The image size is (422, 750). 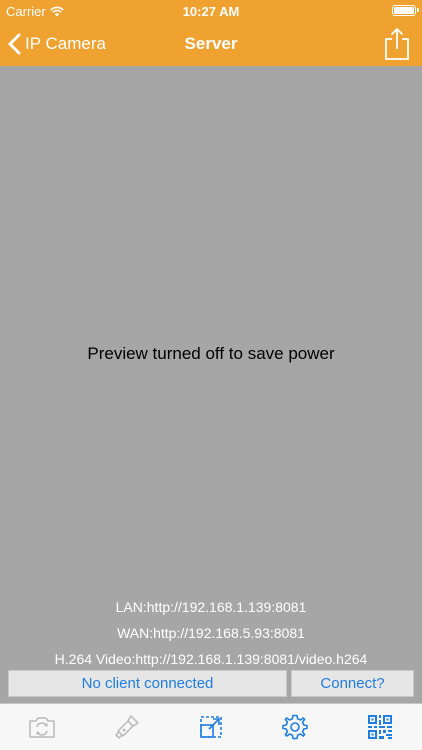 I want to click on qr-code-icon, so click(x=379, y=727).